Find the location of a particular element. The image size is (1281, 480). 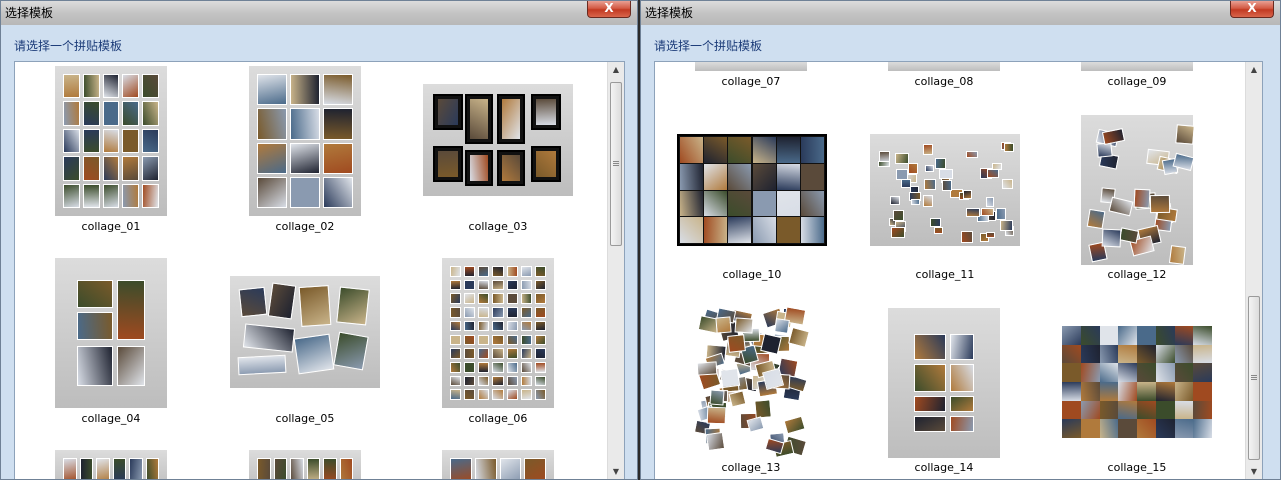

template-label: collage_12 is located at coordinates (1137, 274).